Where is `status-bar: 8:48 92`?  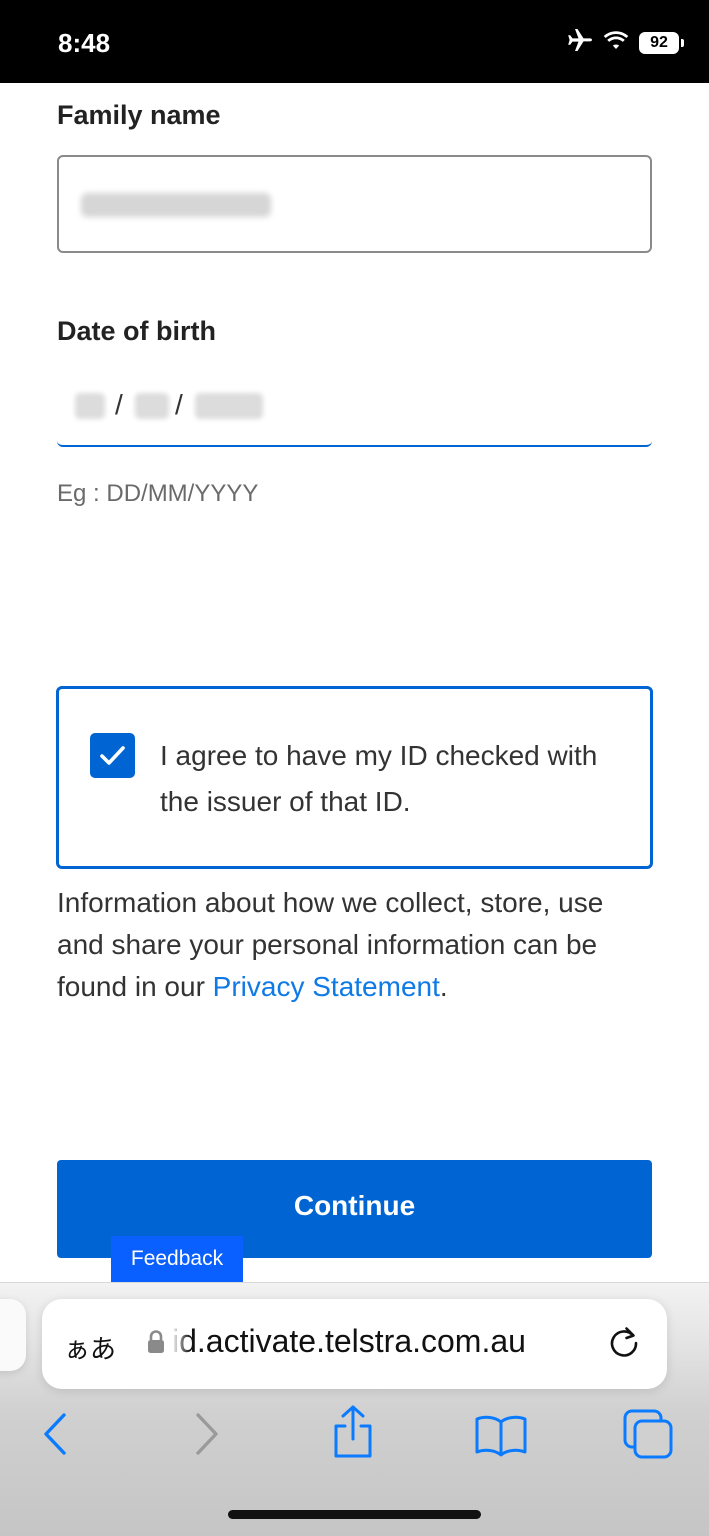
status-bar: 8:48 92 is located at coordinates (354, 41).